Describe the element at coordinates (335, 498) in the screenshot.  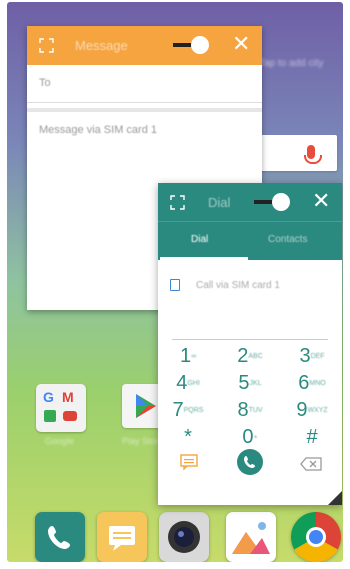
I see `resize-handle` at that location.